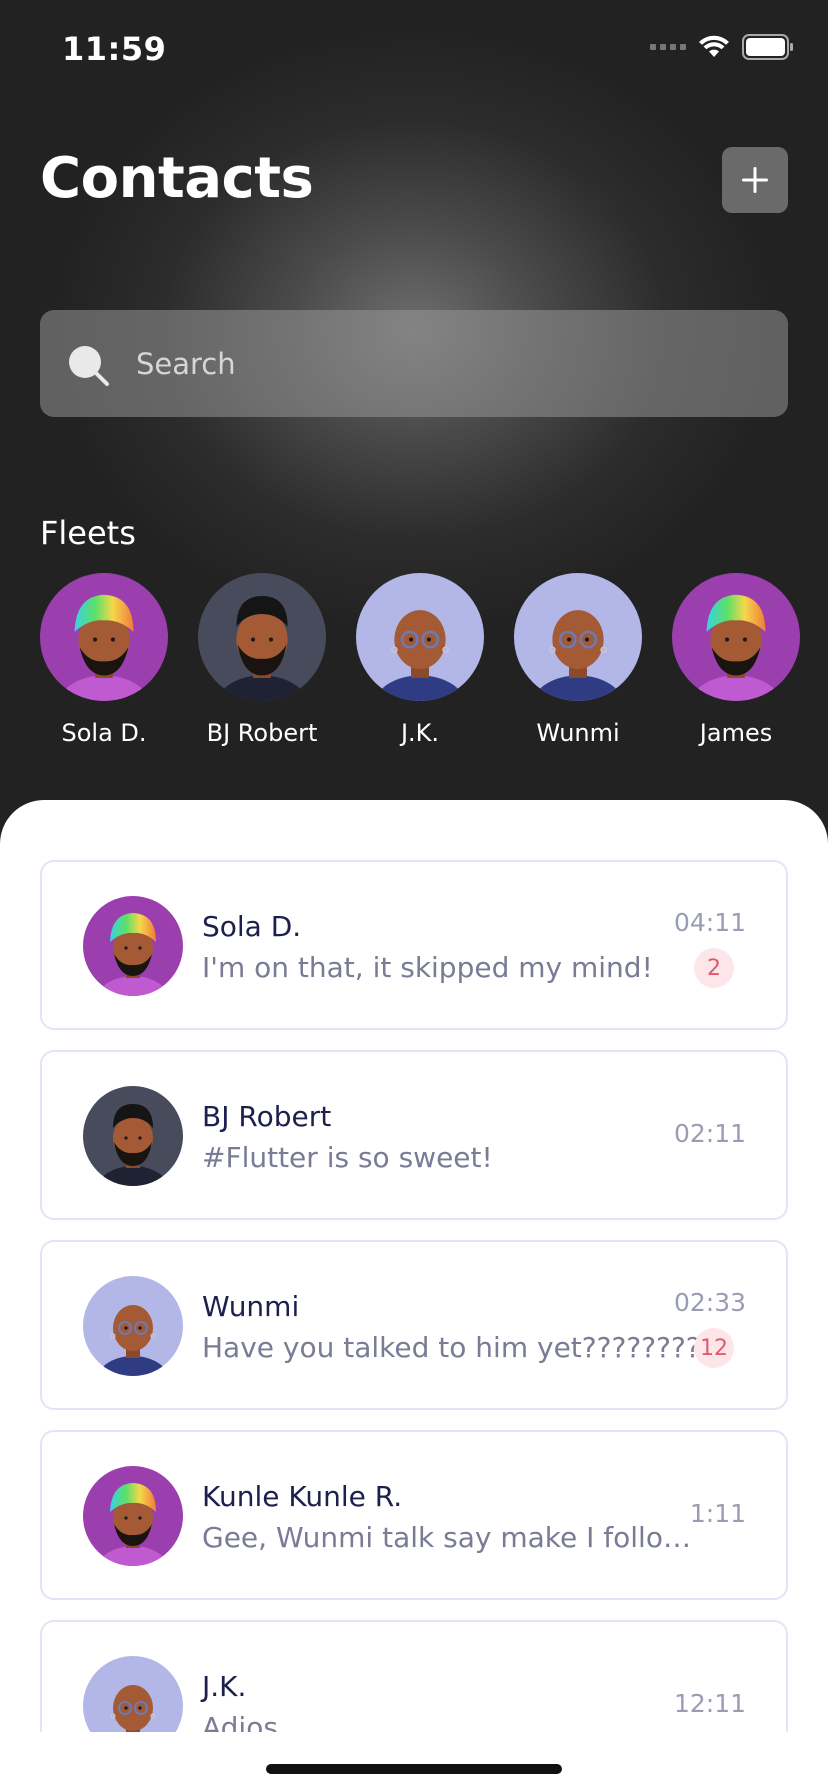 This screenshot has height=1792, width=828. I want to click on chat-message: Adios, so click(240, 1721).